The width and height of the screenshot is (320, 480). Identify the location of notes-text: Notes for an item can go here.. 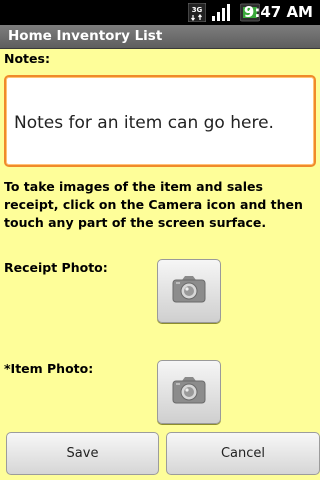
(144, 123).